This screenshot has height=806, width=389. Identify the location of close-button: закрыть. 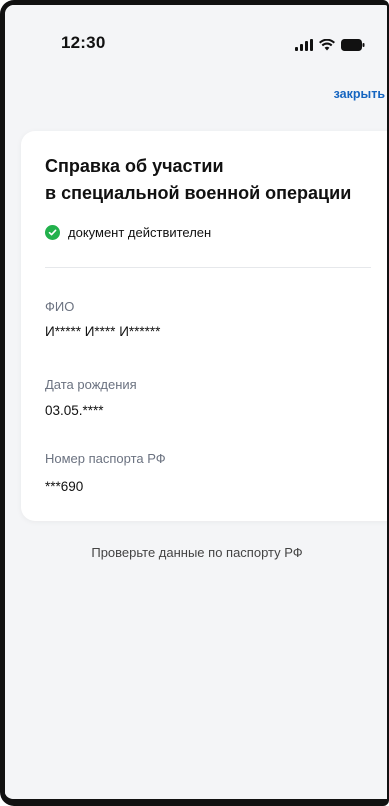
(359, 94).